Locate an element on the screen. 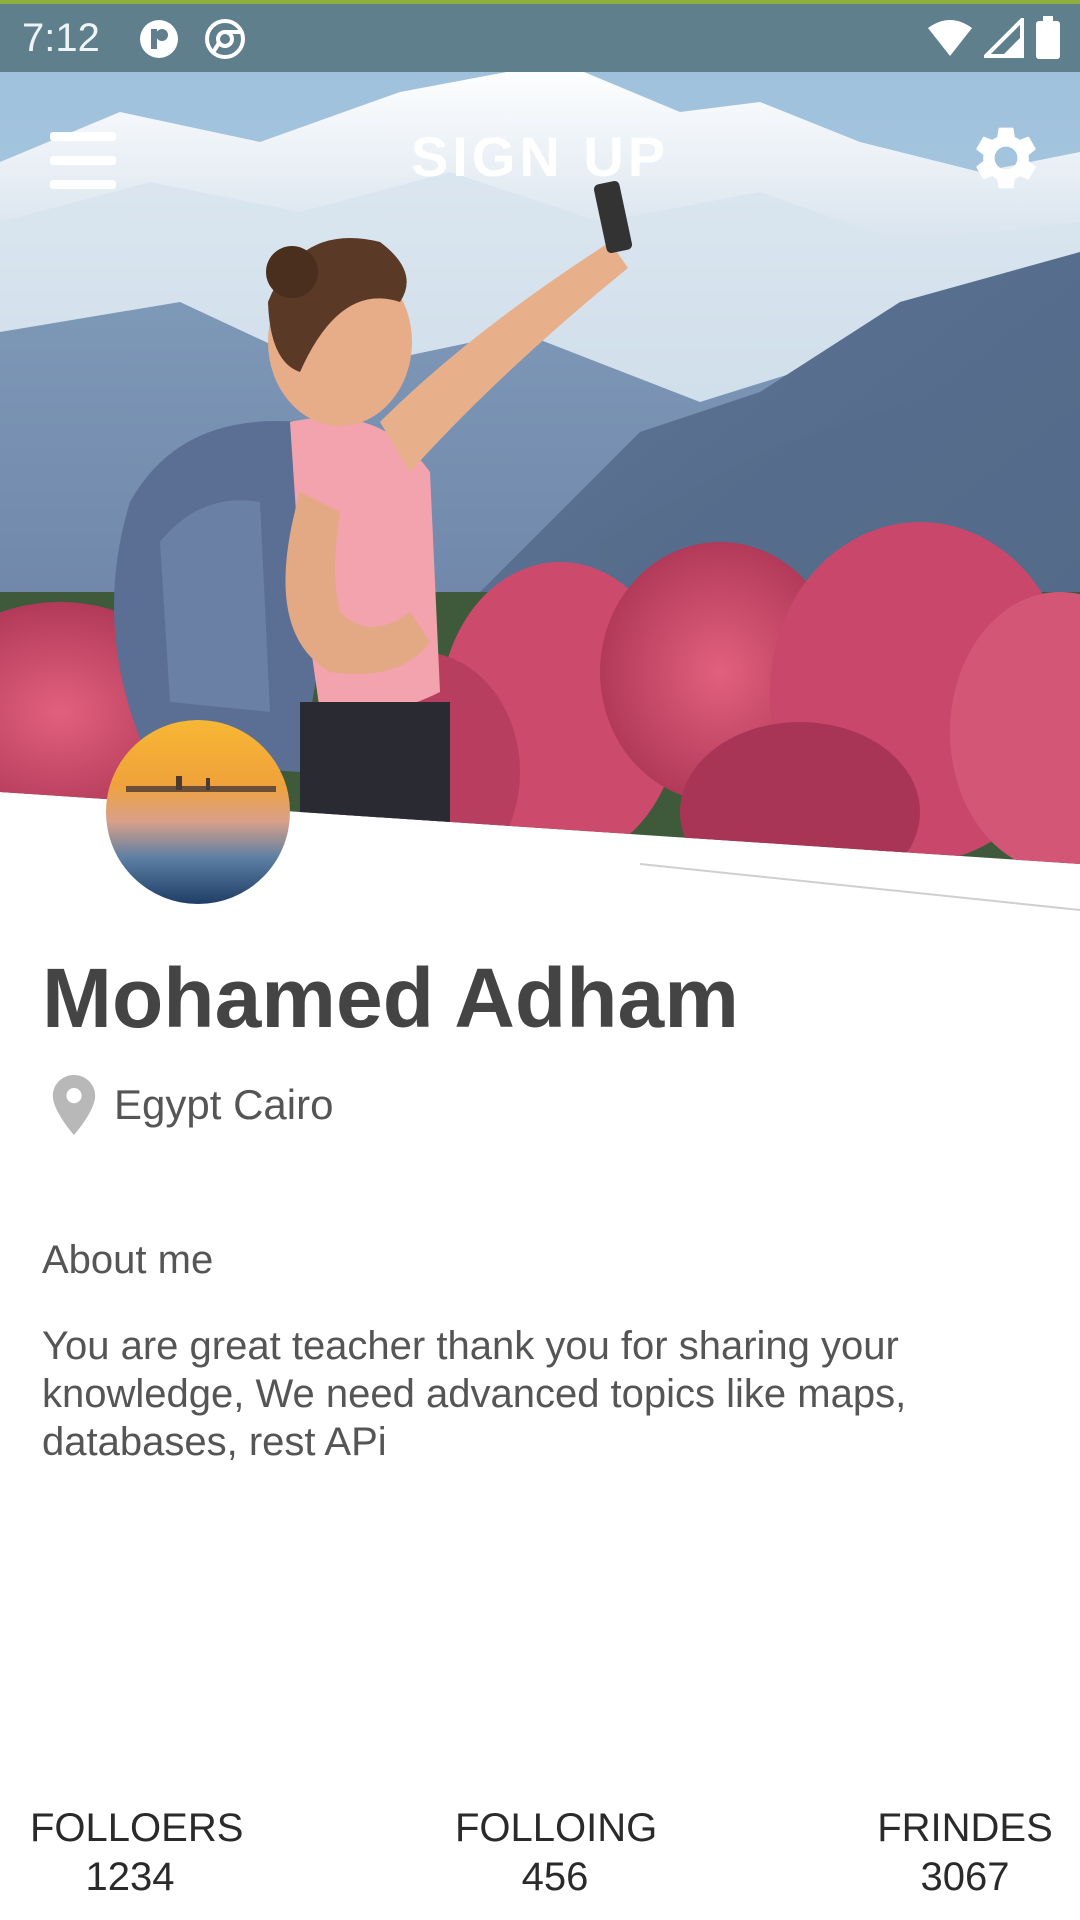  stat-label: FOLLOING is located at coordinates (556, 1828).